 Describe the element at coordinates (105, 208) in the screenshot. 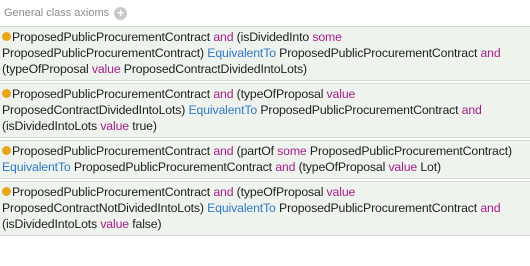

I see `class-expression-text: ProposedContractNotDividedIntoLots)` at that location.